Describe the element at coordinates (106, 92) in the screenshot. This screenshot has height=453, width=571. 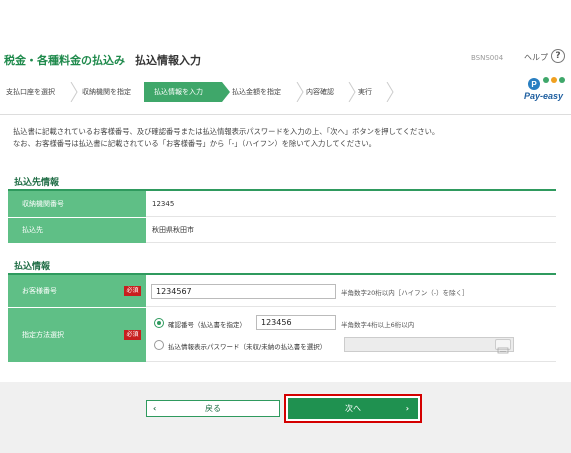
I see `step-2: 収納機関を指定` at that location.